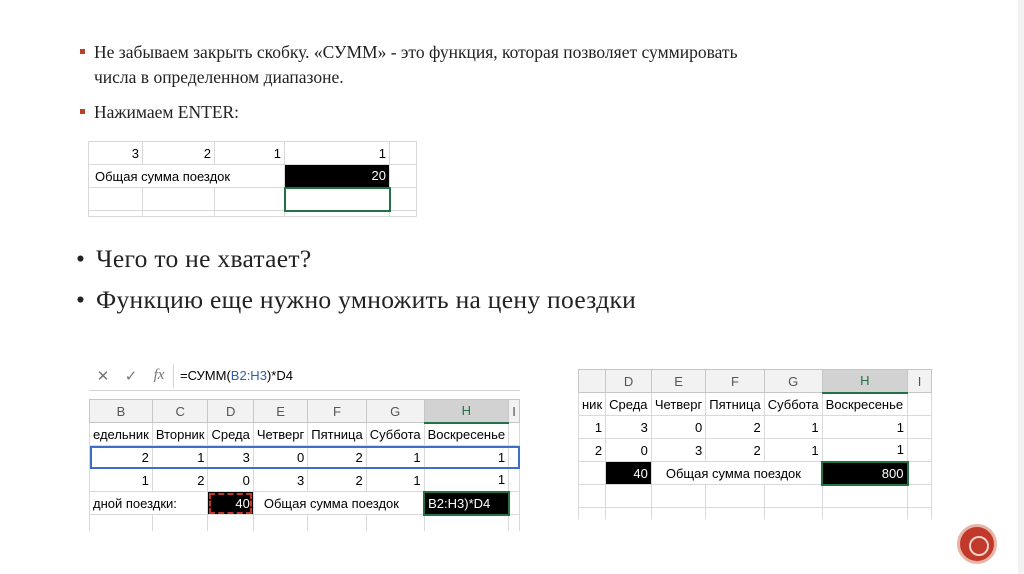  Describe the element at coordinates (121, 411) in the screenshot. I see `column-header: B` at that location.